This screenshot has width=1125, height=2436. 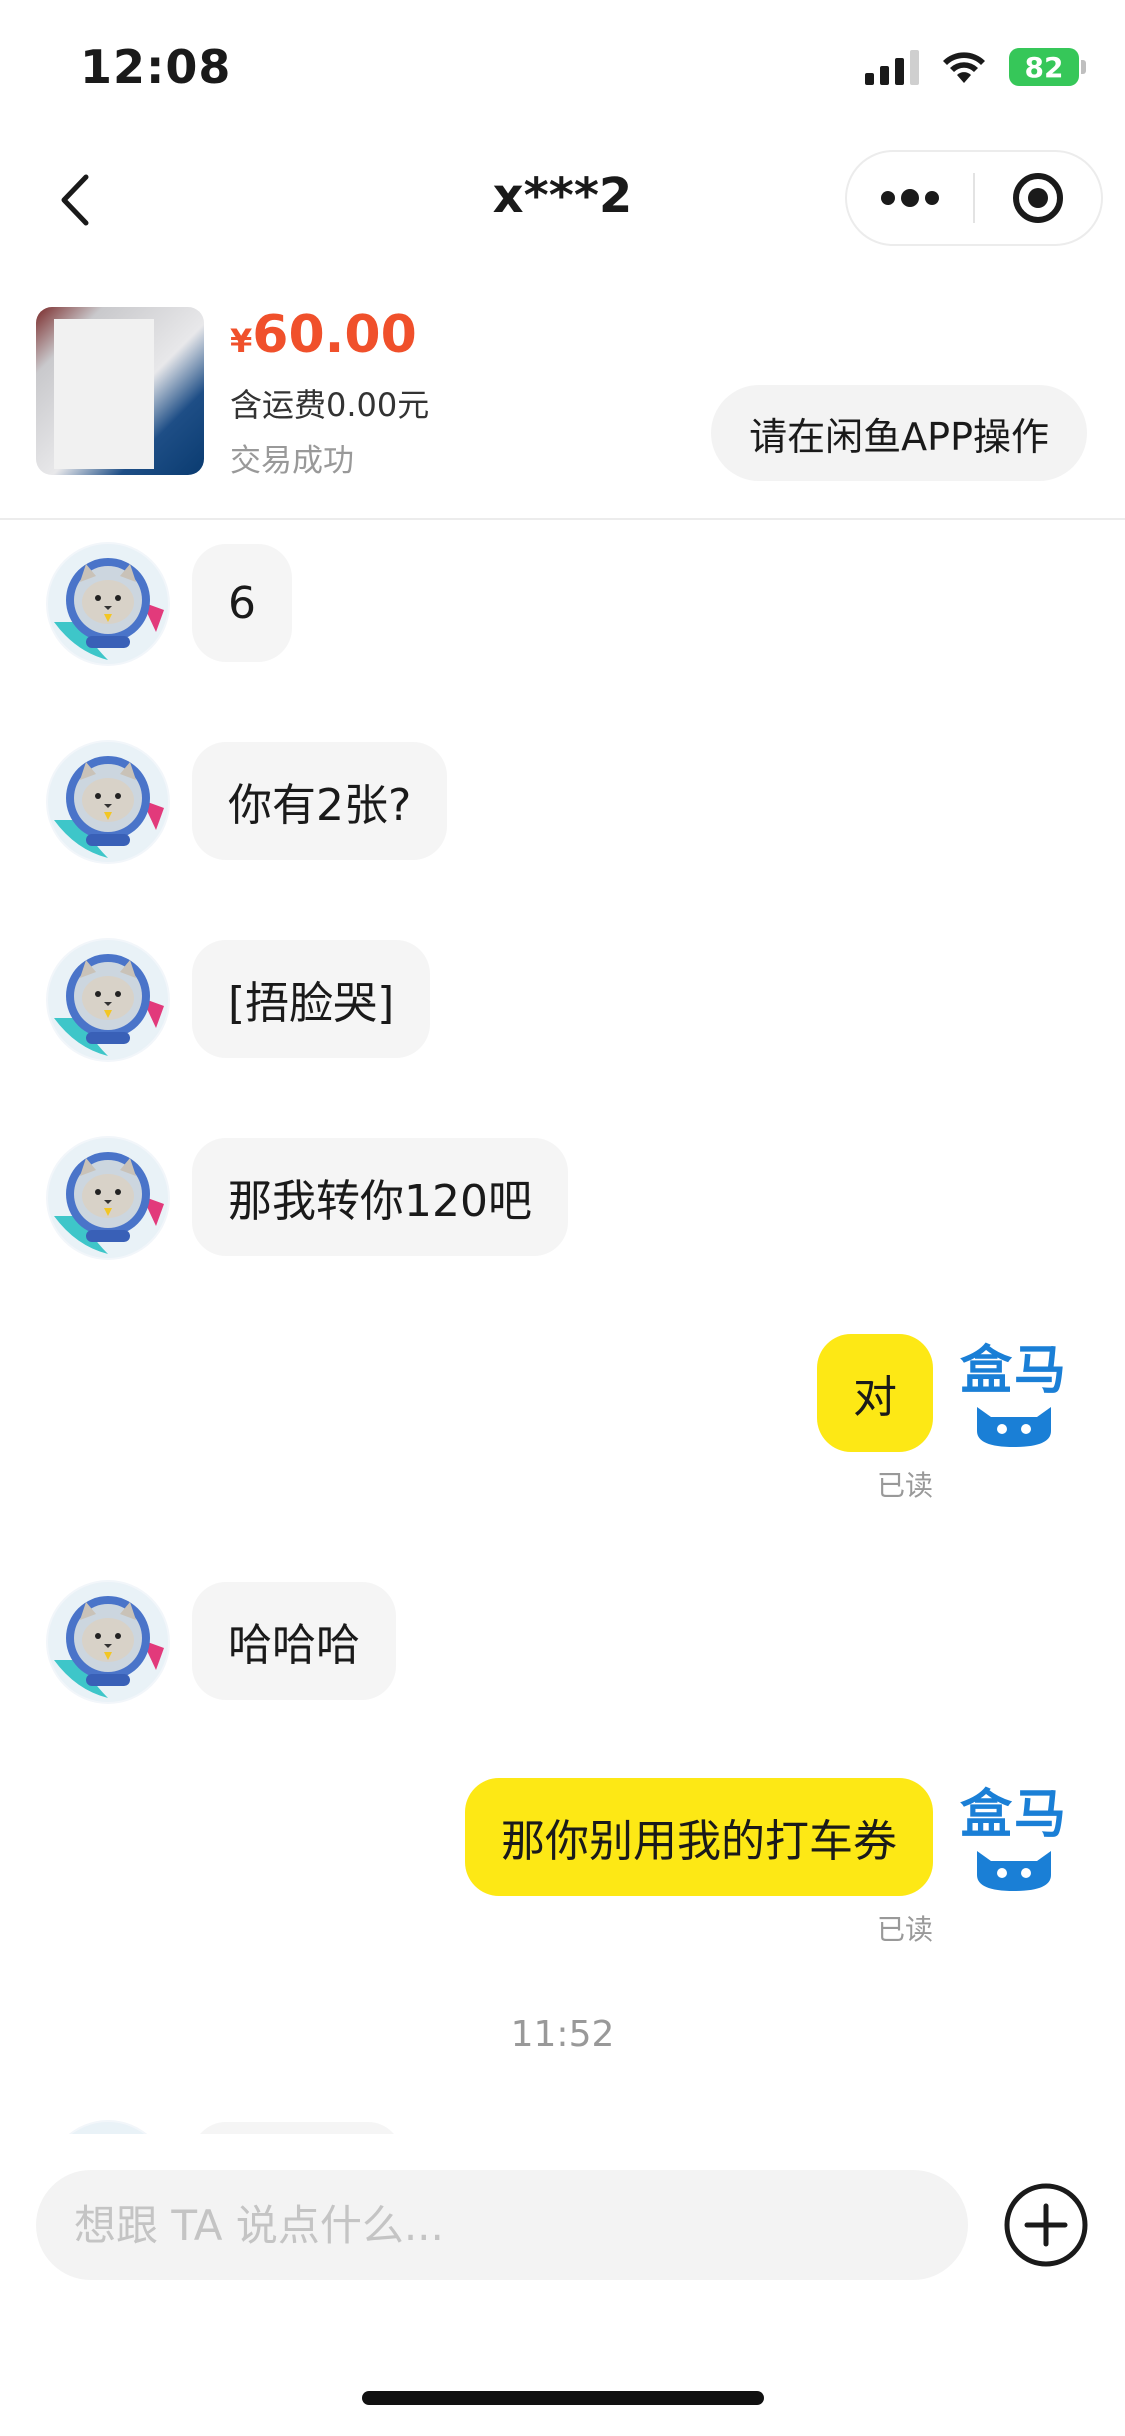 What do you see at coordinates (974, 198) in the screenshot?
I see `miniapp-capsule` at bounding box center [974, 198].